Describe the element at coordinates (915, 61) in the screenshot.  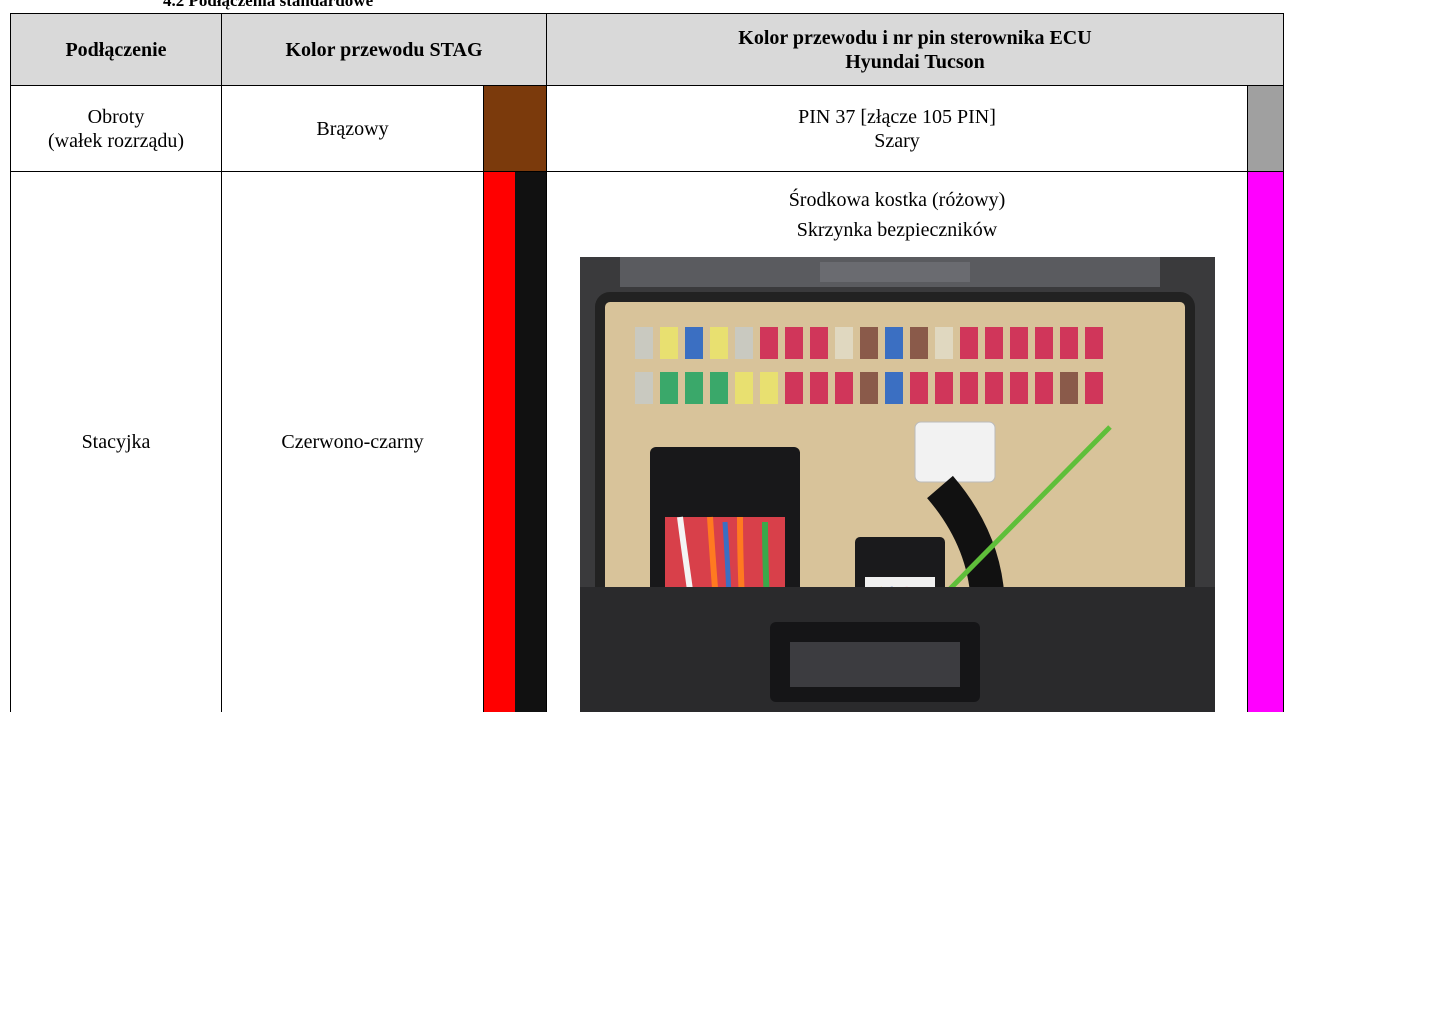
I see `header-ecu-line2: Hyundai Tucson` at that location.